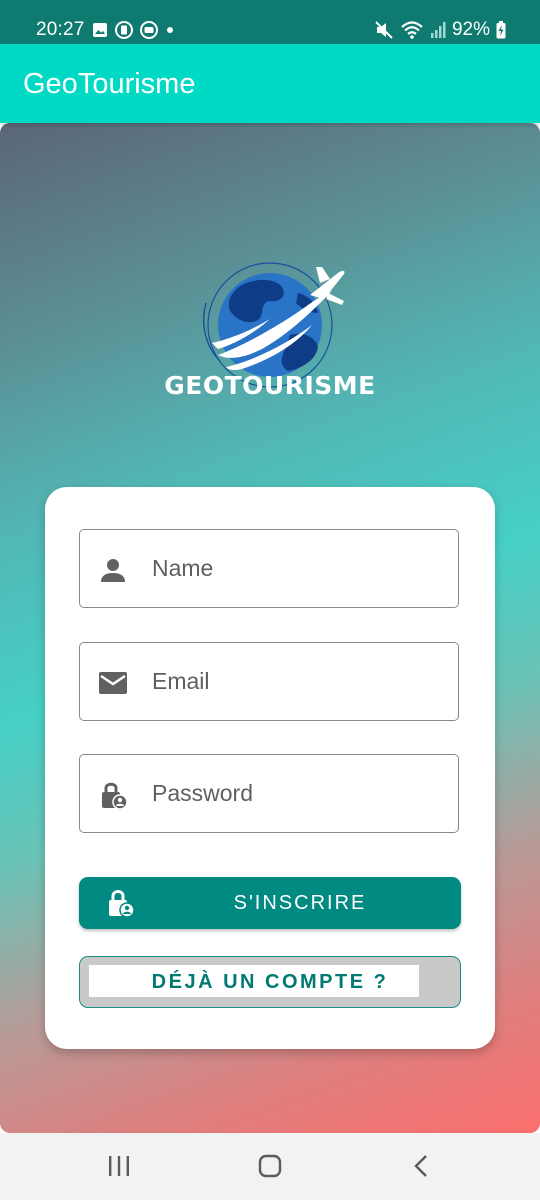  What do you see at coordinates (384, 30) in the screenshot?
I see `mute-icon` at bounding box center [384, 30].